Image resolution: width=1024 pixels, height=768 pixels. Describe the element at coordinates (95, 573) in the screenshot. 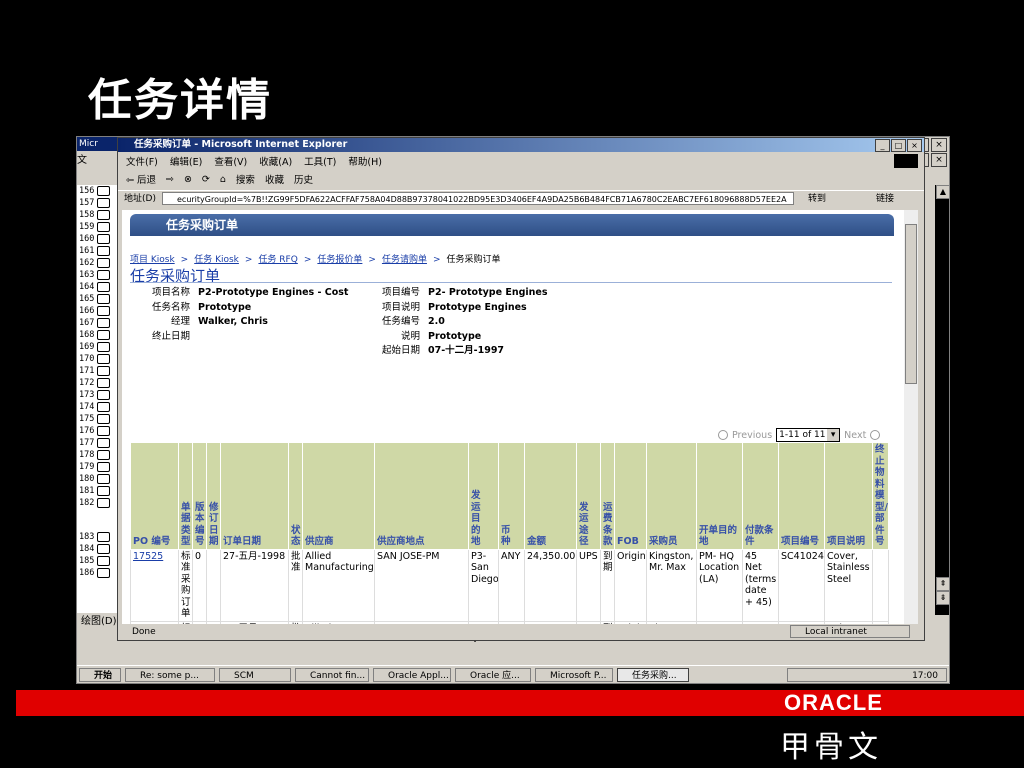

I see `outline-line: 186` at that location.